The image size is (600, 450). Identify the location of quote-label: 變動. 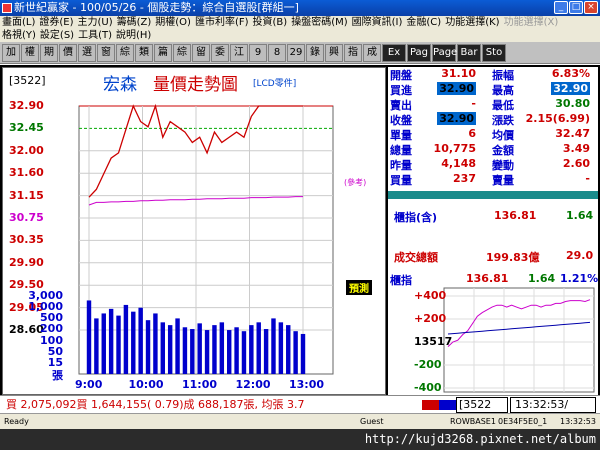
(503, 165).